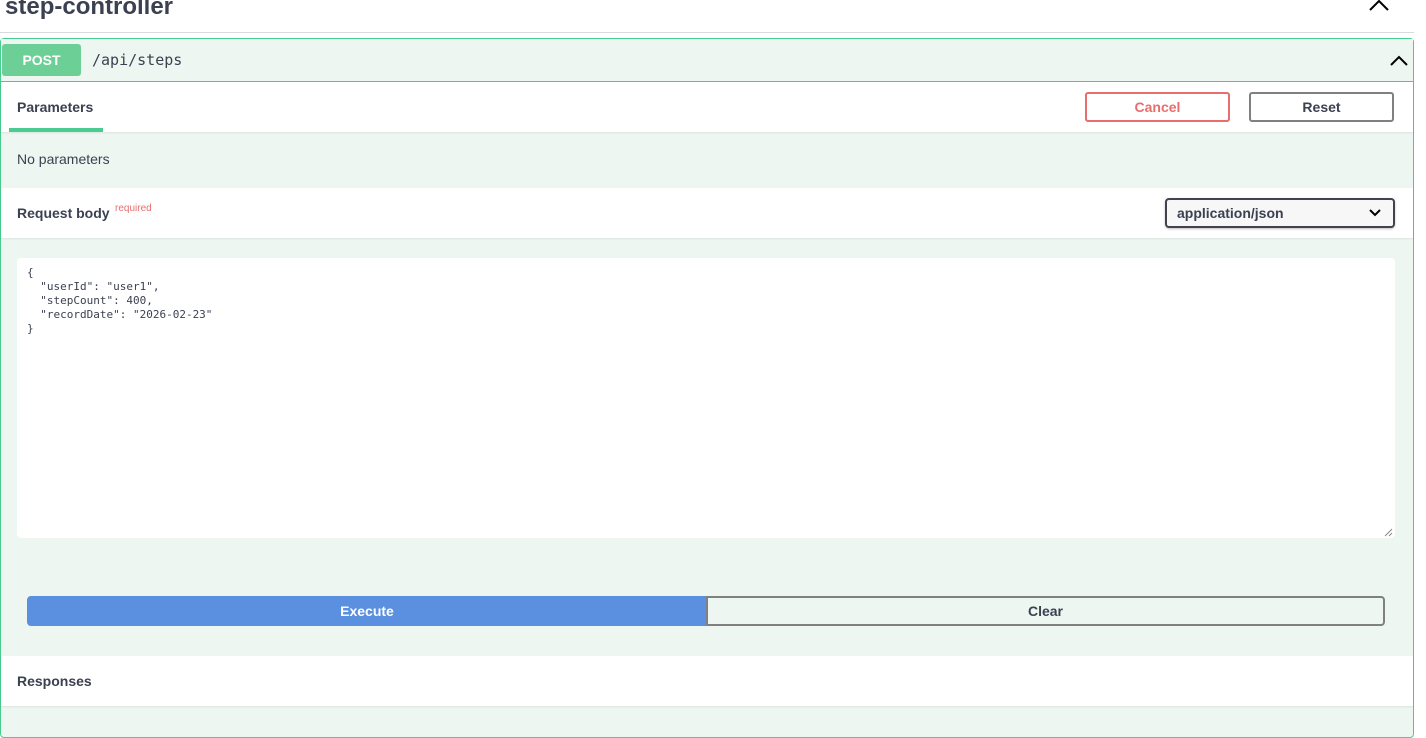  Describe the element at coordinates (133, 208) in the screenshot. I see `required-label: required` at that location.